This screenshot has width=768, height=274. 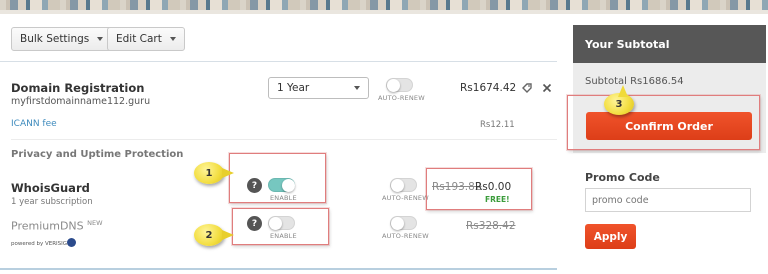 What do you see at coordinates (547, 88) in the screenshot?
I see `close-icon` at bounding box center [547, 88].